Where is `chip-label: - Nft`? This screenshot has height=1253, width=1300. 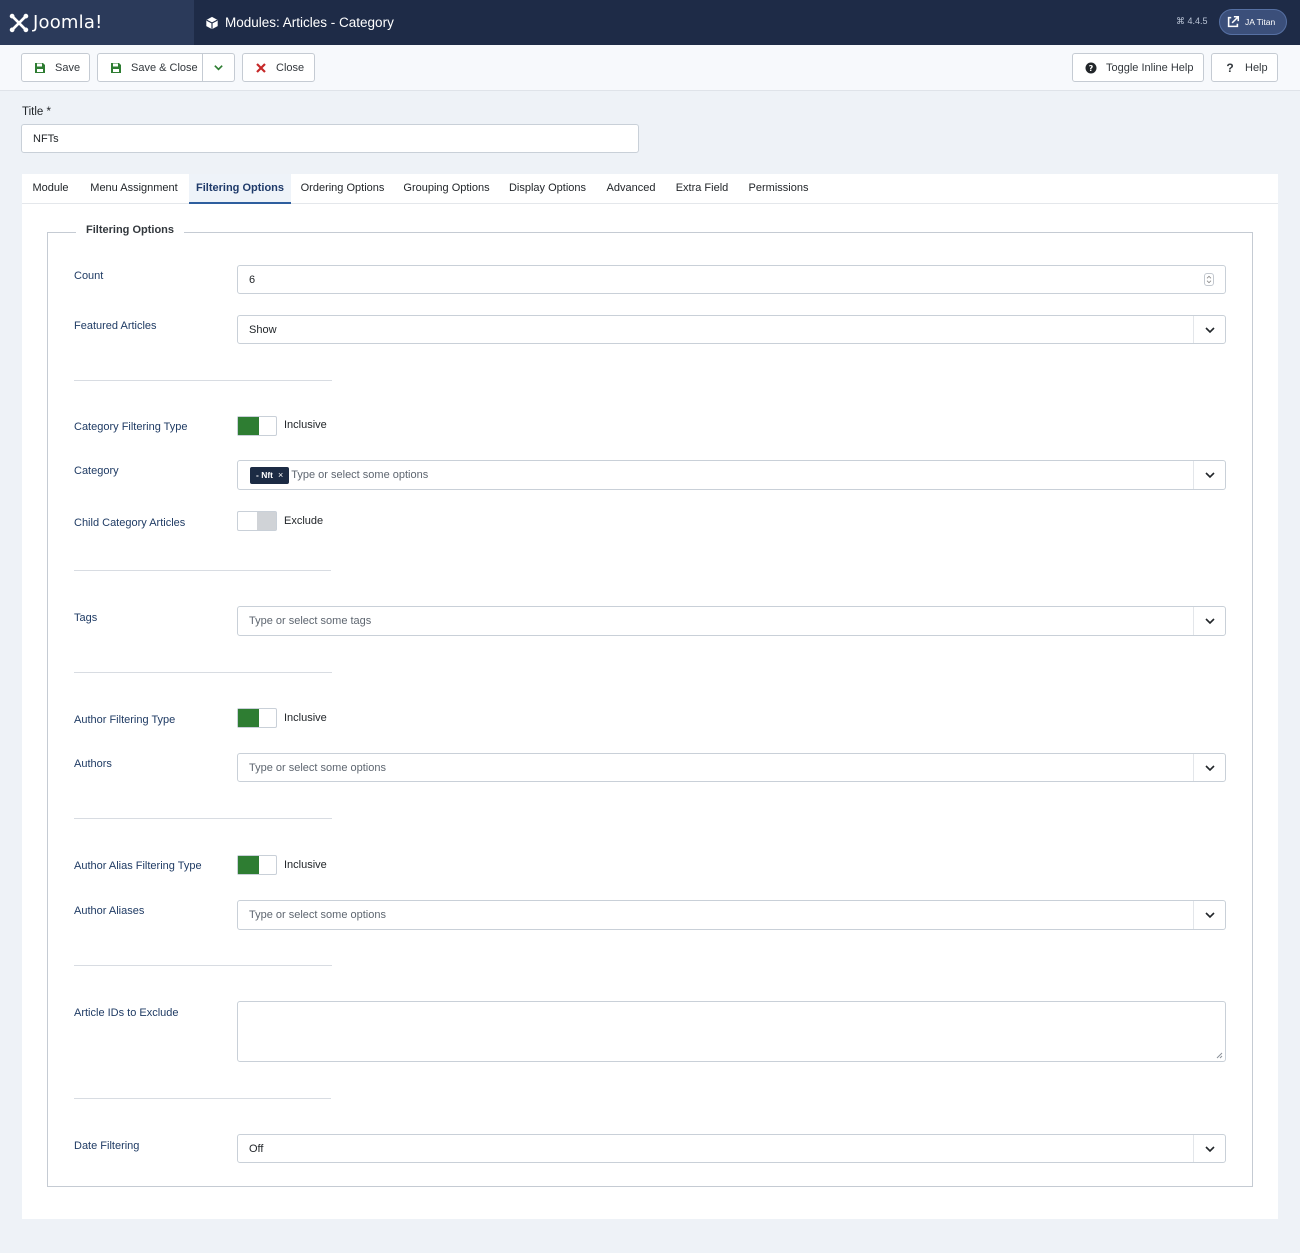 chip-label: - Nft is located at coordinates (264, 475).